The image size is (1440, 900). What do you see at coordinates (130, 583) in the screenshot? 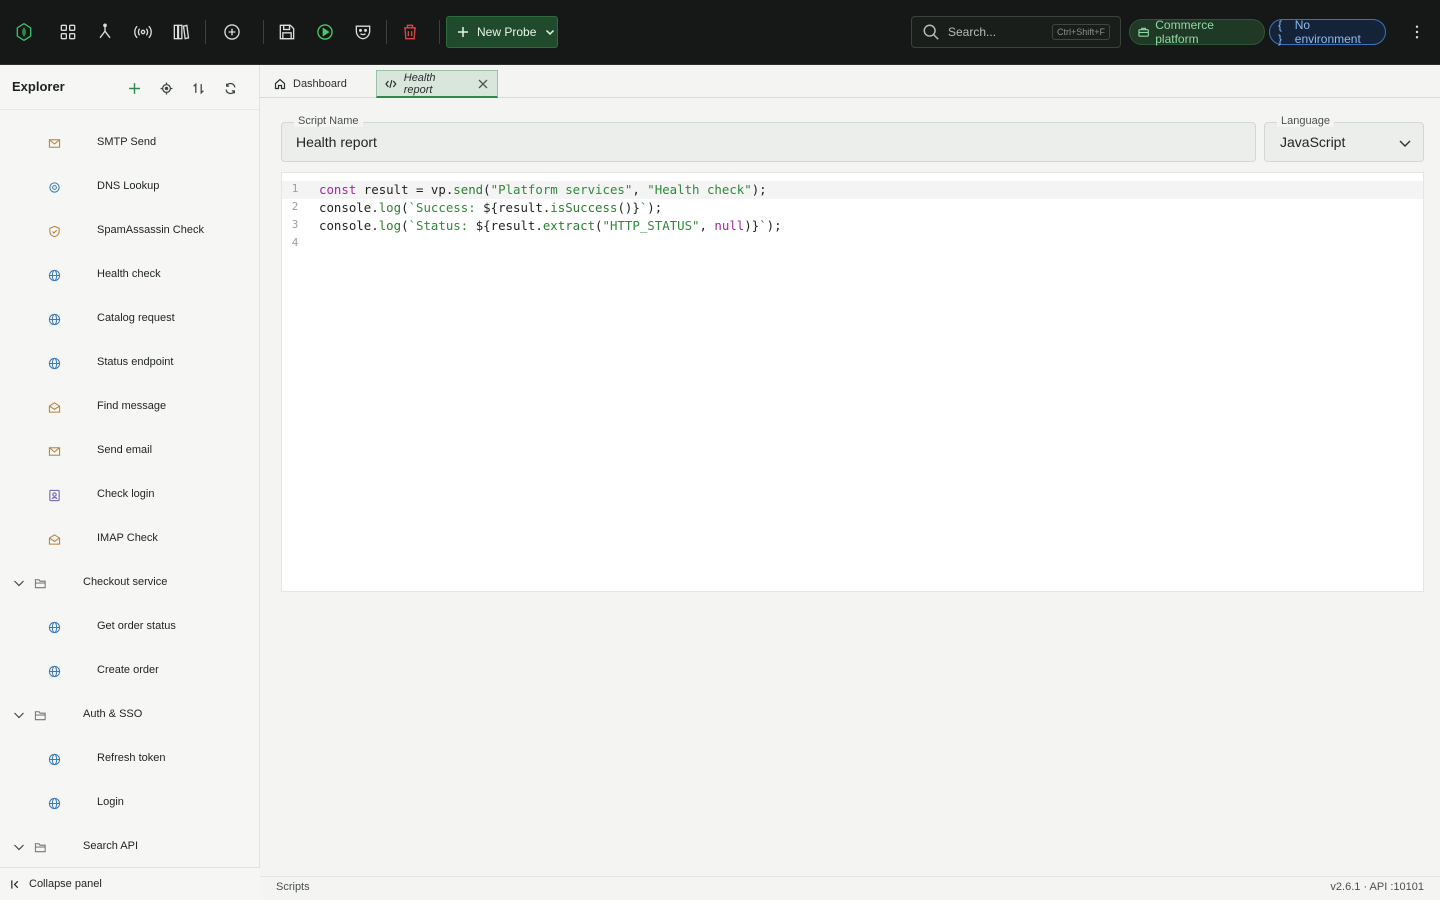
I see `tree-folder-checkout-service: Checkout service` at bounding box center [130, 583].